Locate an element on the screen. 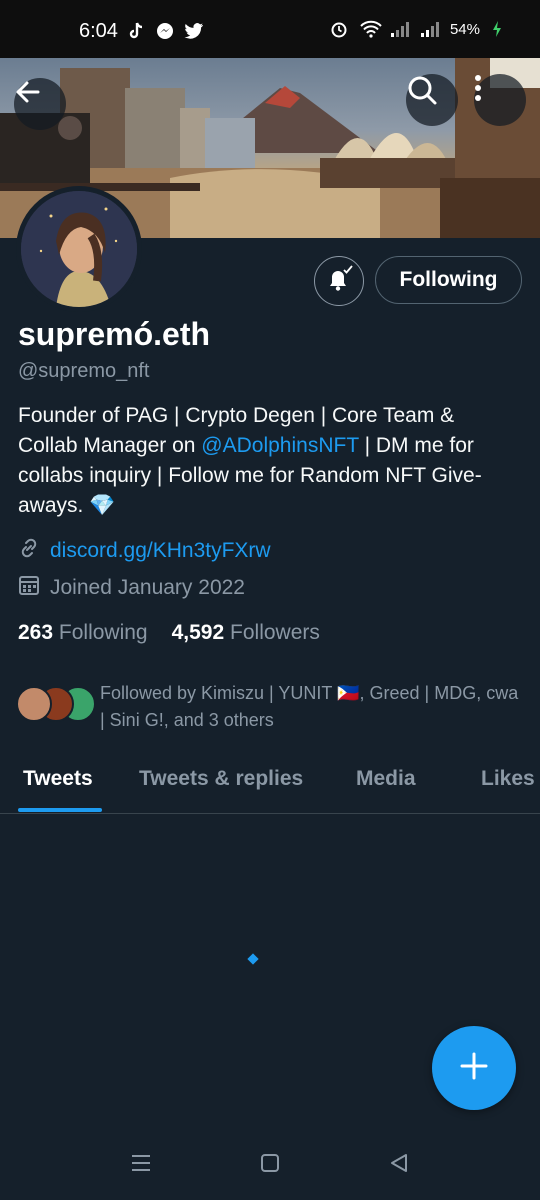 This screenshot has width=540, height=1200. tiktok-icon is located at coordinates (137, 31).